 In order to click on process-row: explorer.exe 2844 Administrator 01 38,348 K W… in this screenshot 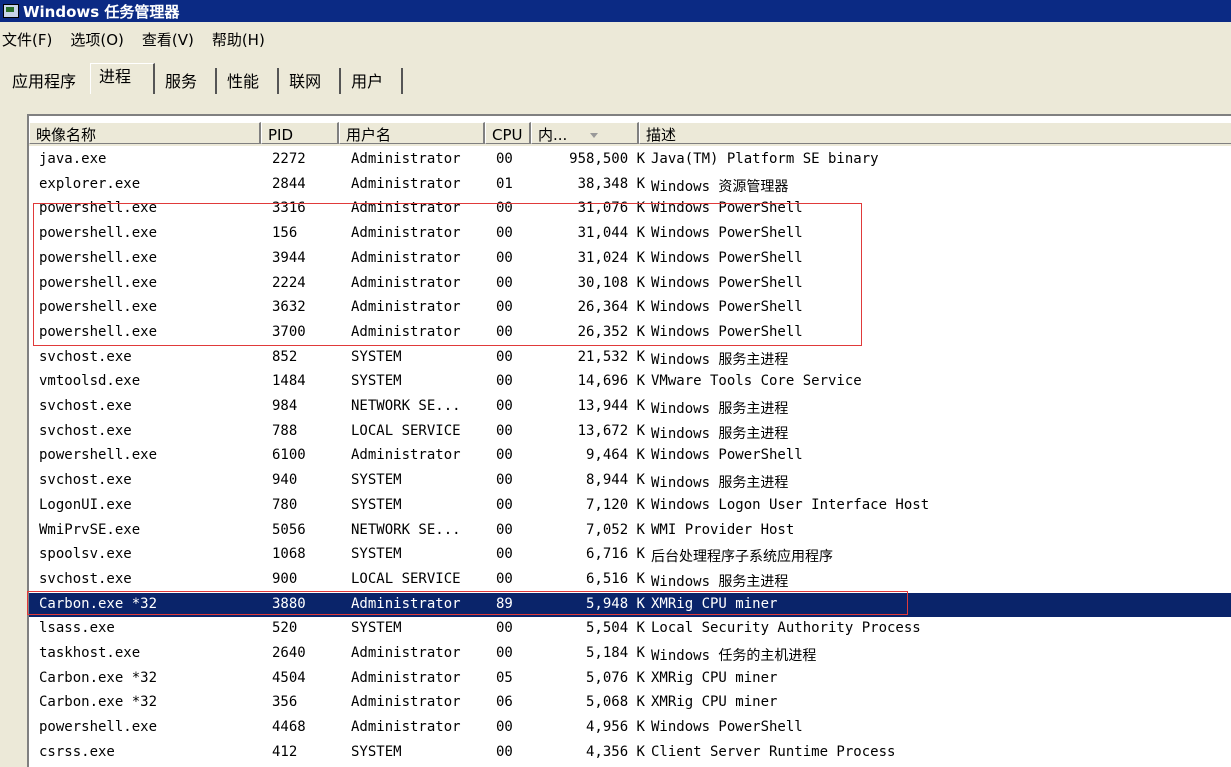, I will do `click(630, 185)`.